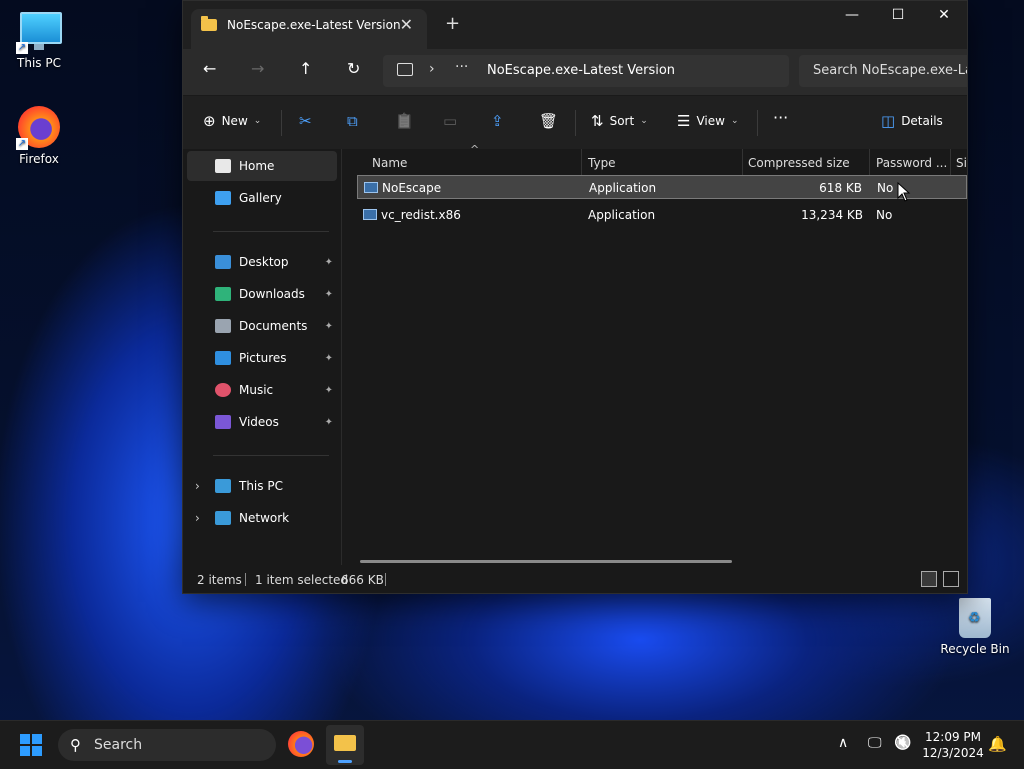 The width and height of the screenshot is (1024, 769). Describe the element at coordinates (997, 744) in the screenshot. I see `notification-bell-icon: 🔔` at that location.